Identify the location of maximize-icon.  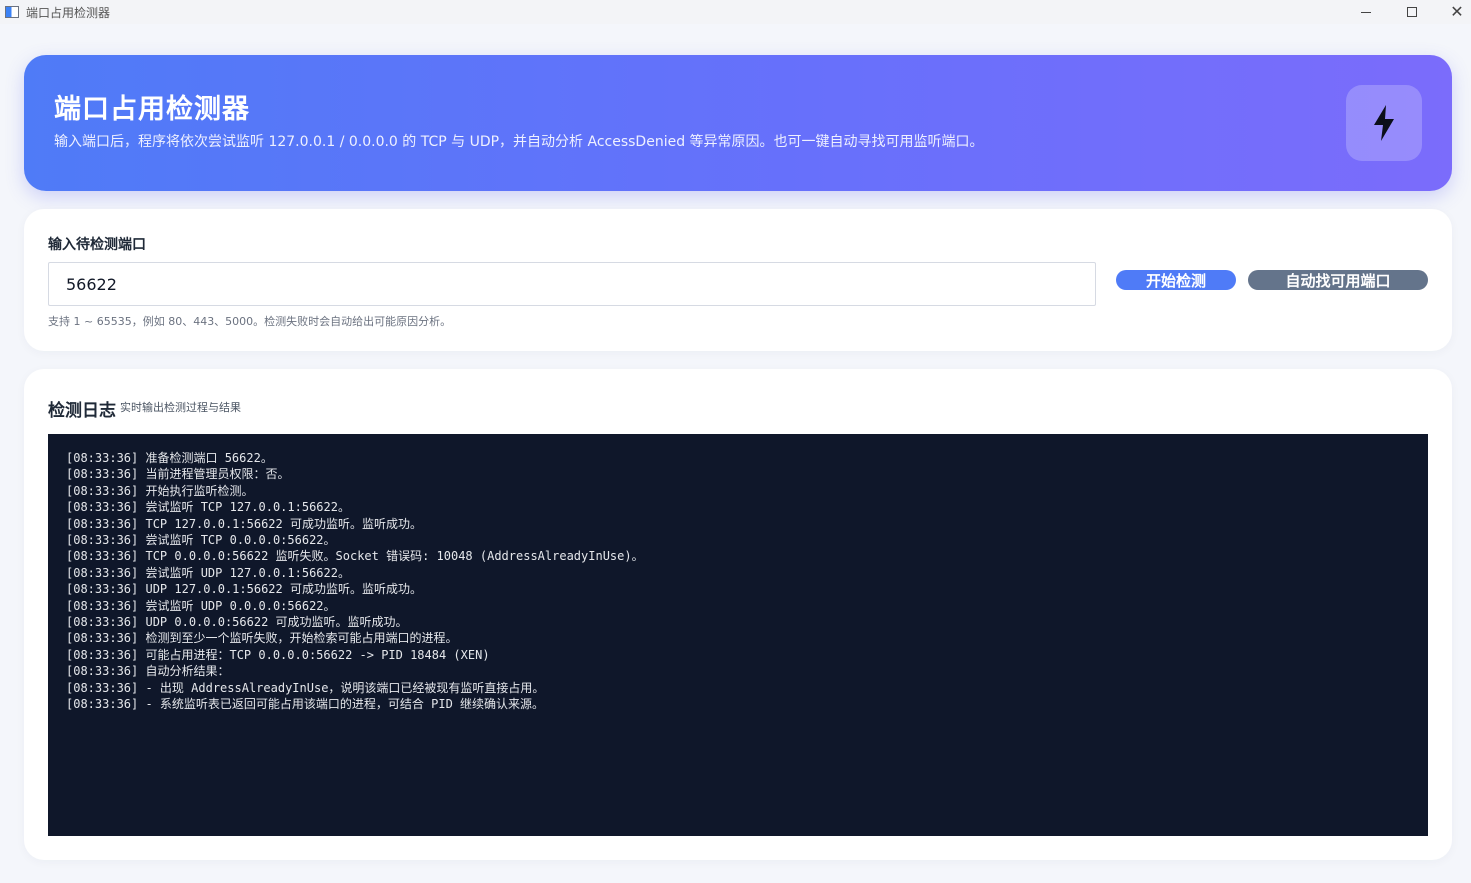
(1412, 12).